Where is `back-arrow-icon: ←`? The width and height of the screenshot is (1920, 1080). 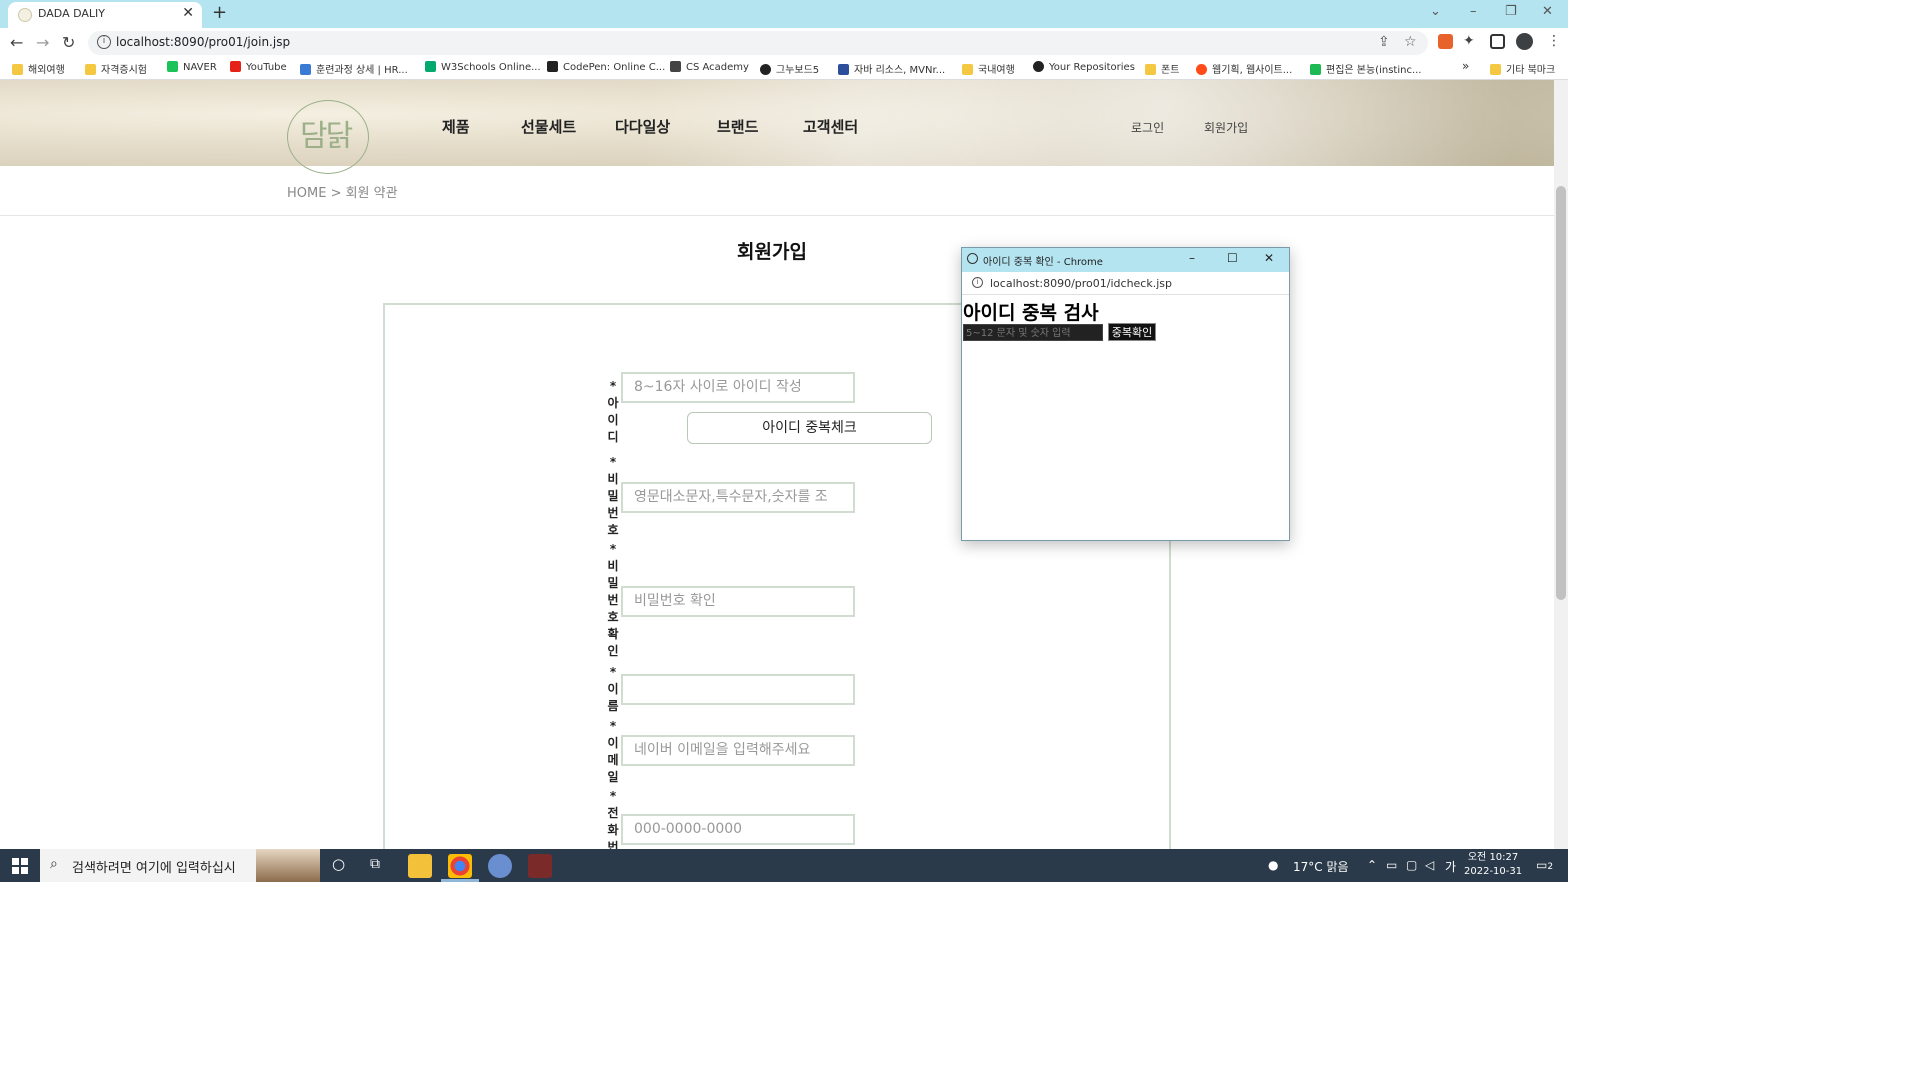
back-arrow-icon: ← is located at coordinates (16, 42).